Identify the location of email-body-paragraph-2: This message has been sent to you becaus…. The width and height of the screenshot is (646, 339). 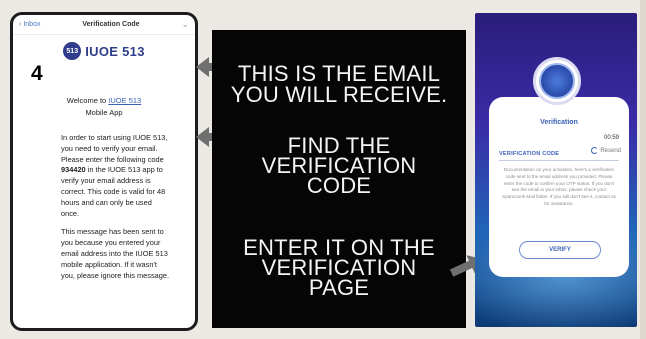
(115, 253).